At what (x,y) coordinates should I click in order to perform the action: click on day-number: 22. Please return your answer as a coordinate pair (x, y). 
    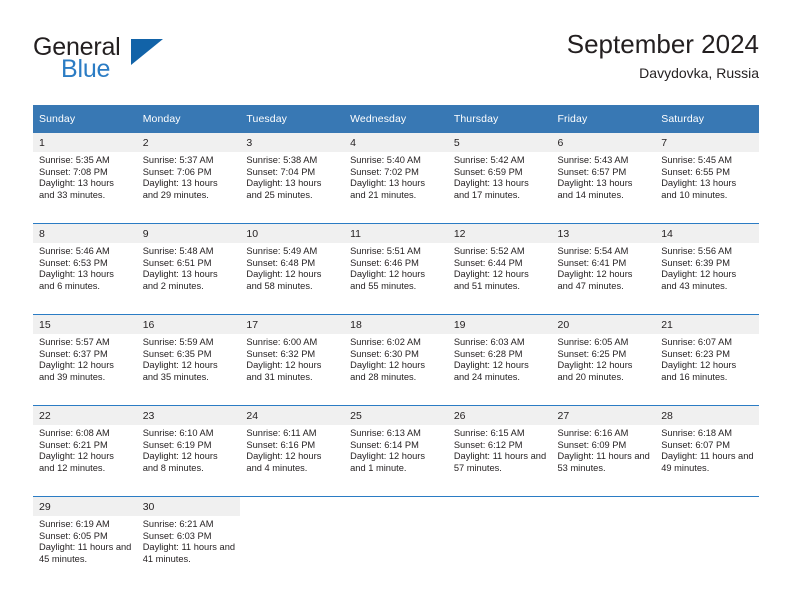
    Looking at the image, I should click on (85, 415).